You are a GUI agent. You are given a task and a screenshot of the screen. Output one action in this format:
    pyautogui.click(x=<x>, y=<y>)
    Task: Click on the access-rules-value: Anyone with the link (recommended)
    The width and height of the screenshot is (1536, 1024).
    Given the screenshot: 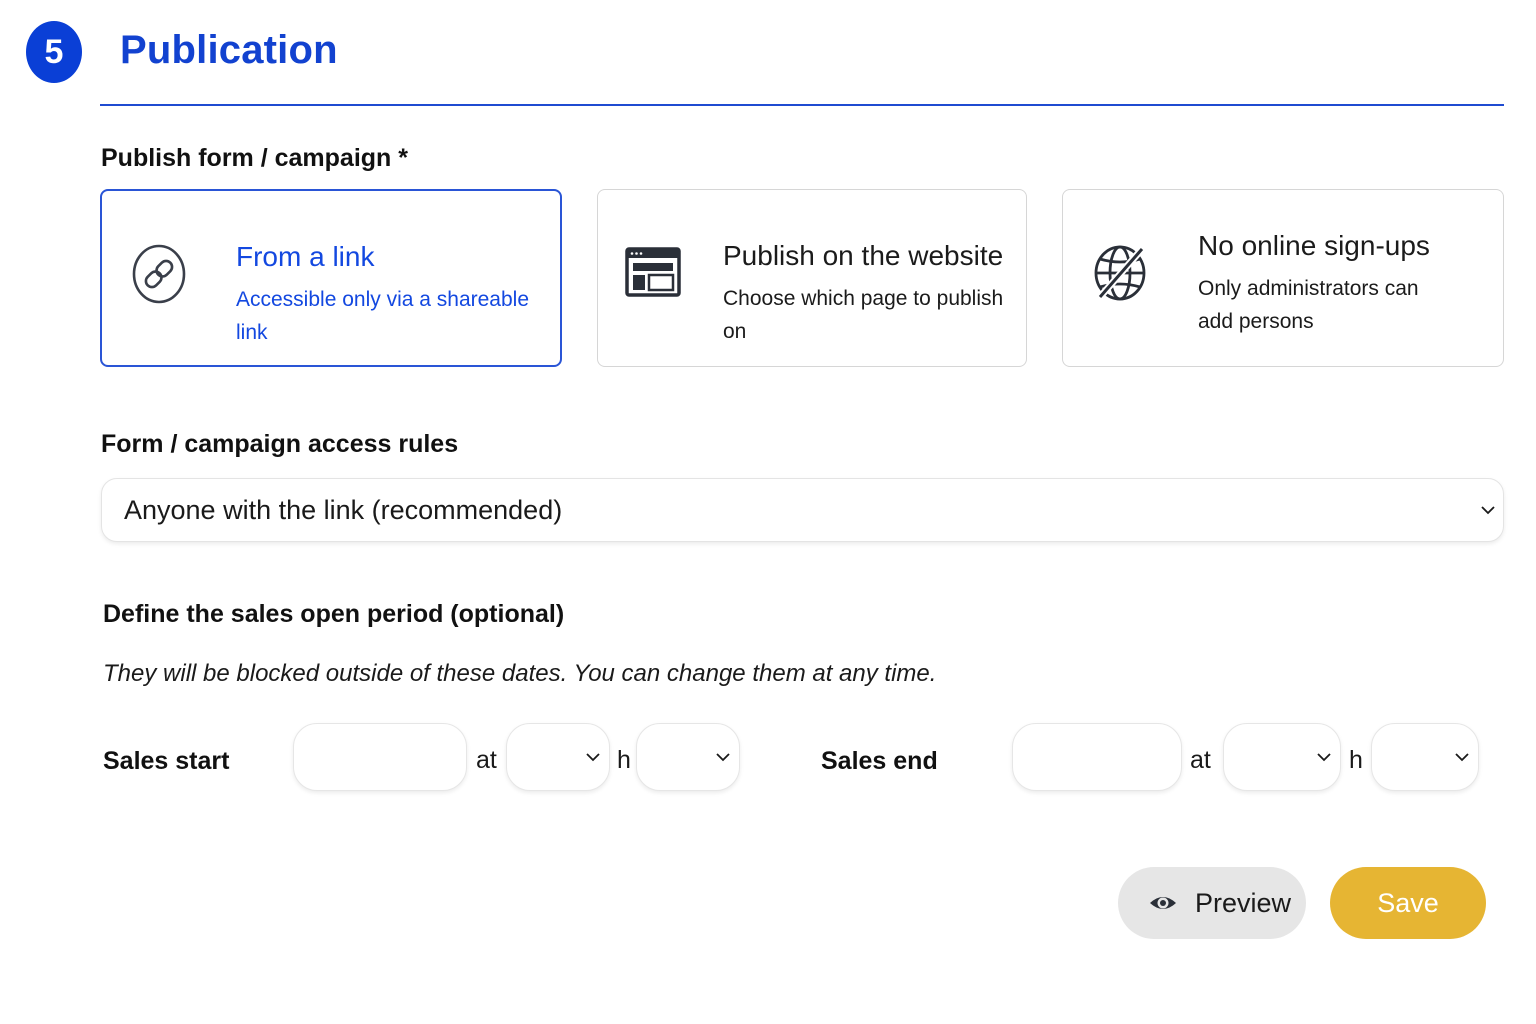 What is the action you would take?
    pyautogui.click(x=343, y=509)
    